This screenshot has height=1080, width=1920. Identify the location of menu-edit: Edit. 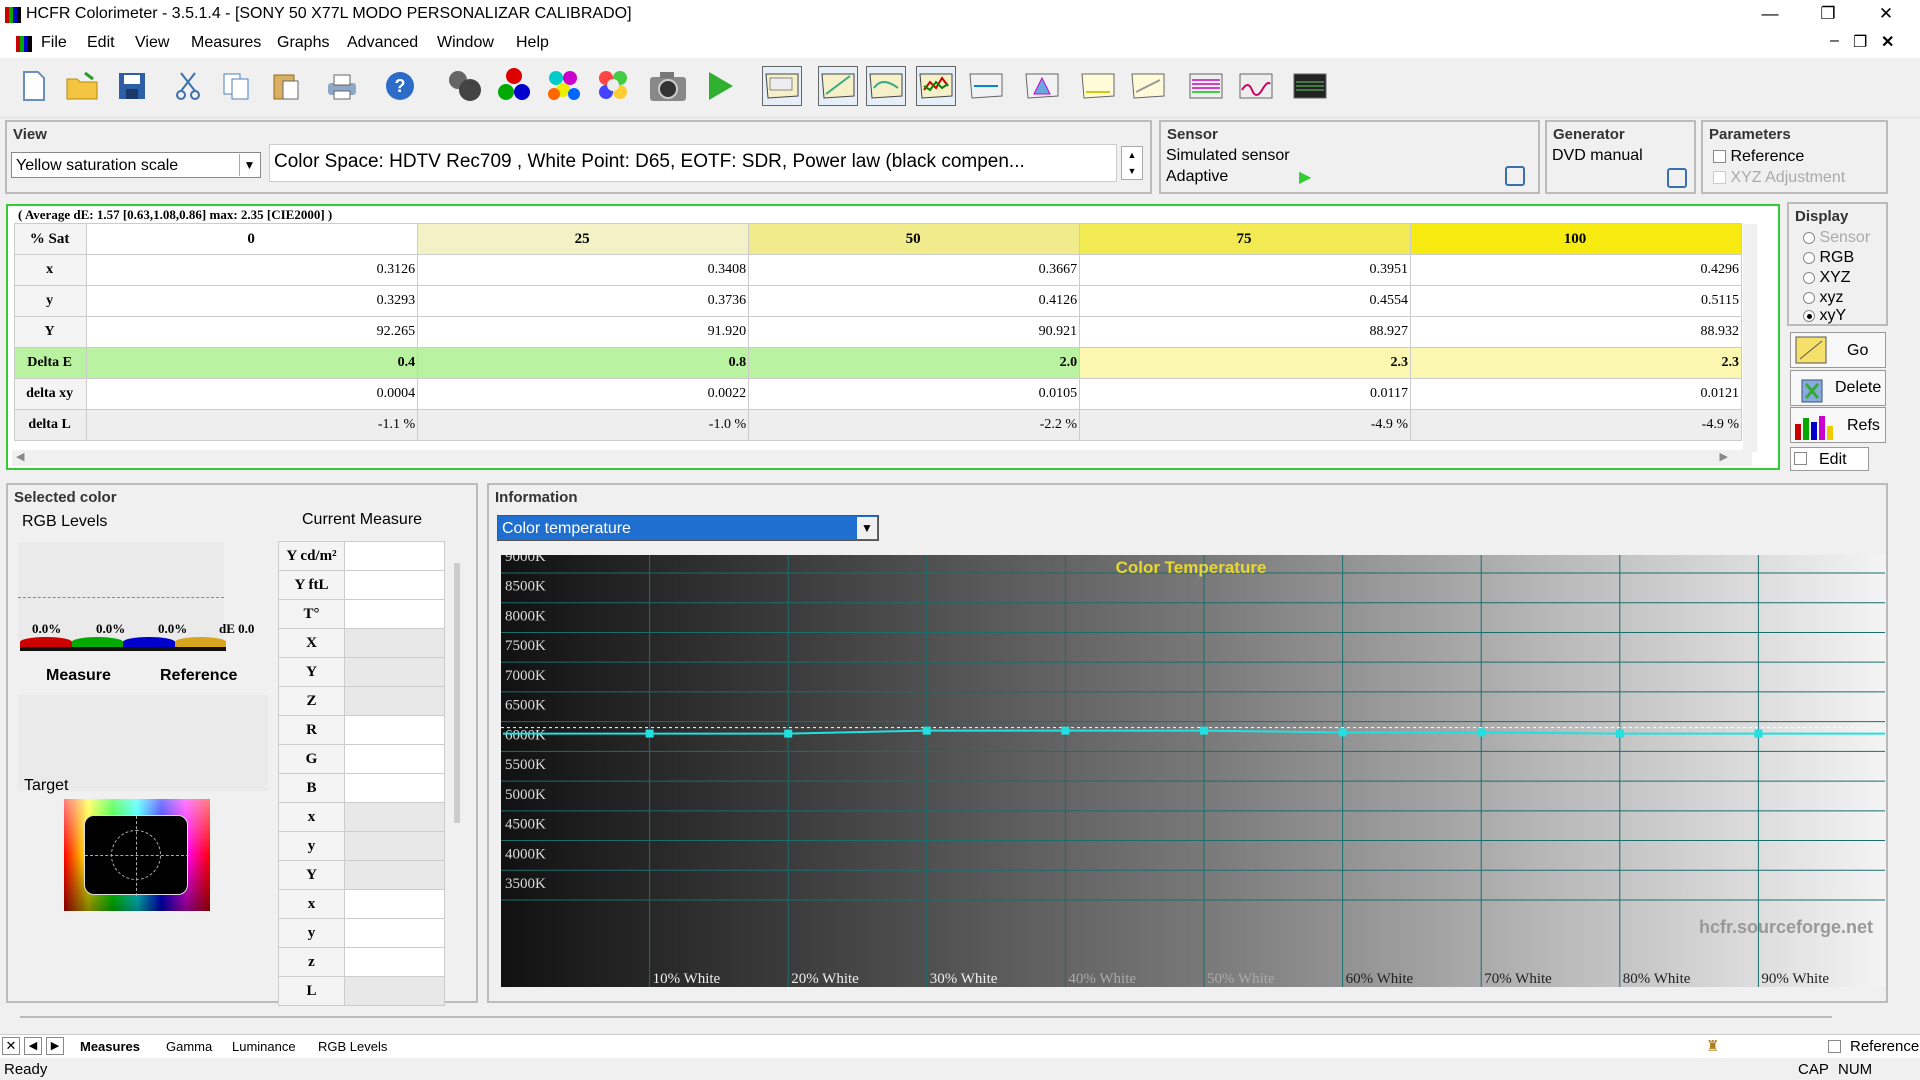
(101, 43).